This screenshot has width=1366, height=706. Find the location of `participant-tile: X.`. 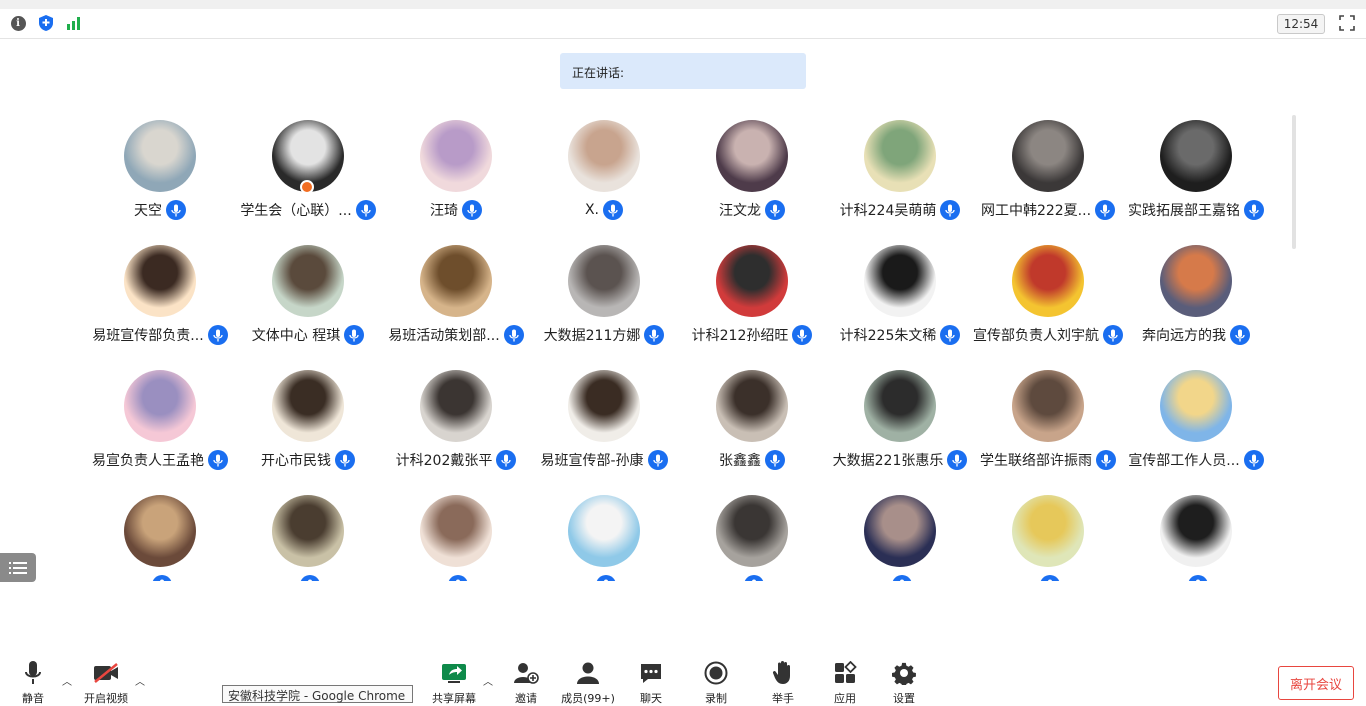

participant-tile: X. is located at coordinates (604, 180).